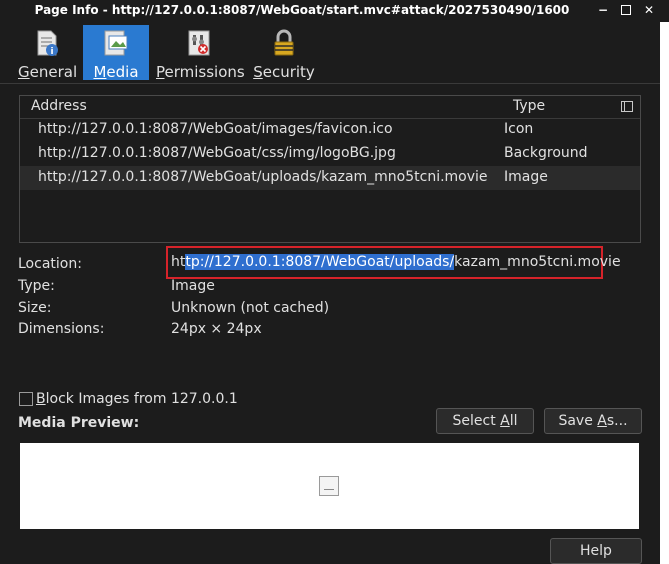 The width and height of the screenshot is (669, 564). I want to click on tab-bar: i General Media Permissions Security, so click(330, 52).